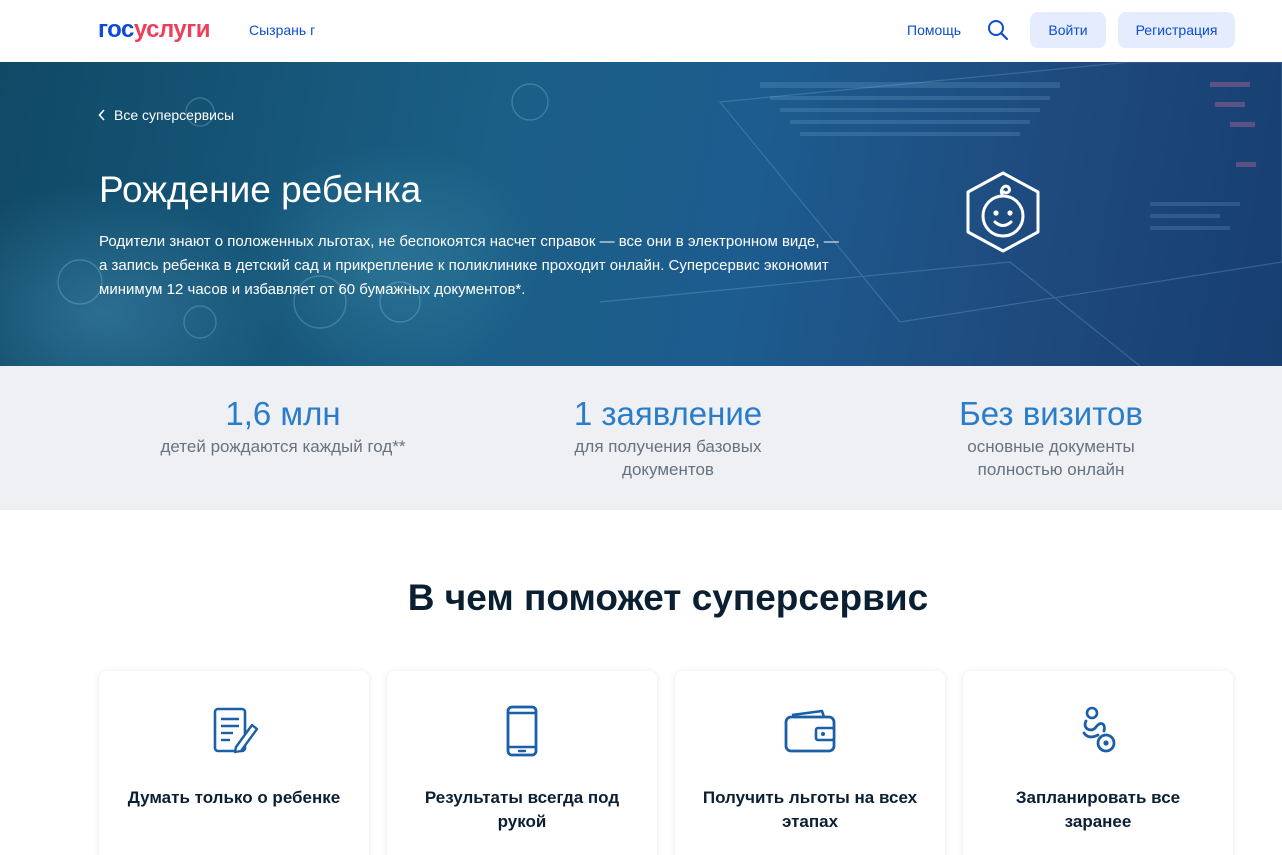  Describe the element at coordinates (1003, 212) in the screenshot. I see `baby-icon` at that location.